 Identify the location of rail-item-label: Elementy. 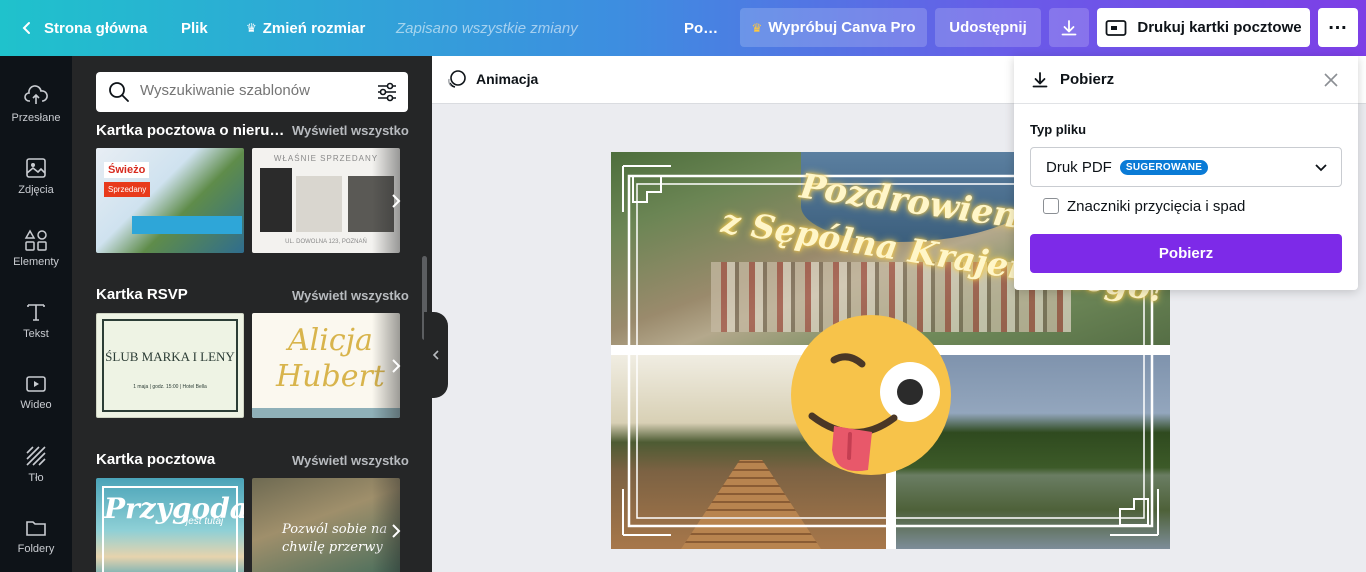
(36, 261).